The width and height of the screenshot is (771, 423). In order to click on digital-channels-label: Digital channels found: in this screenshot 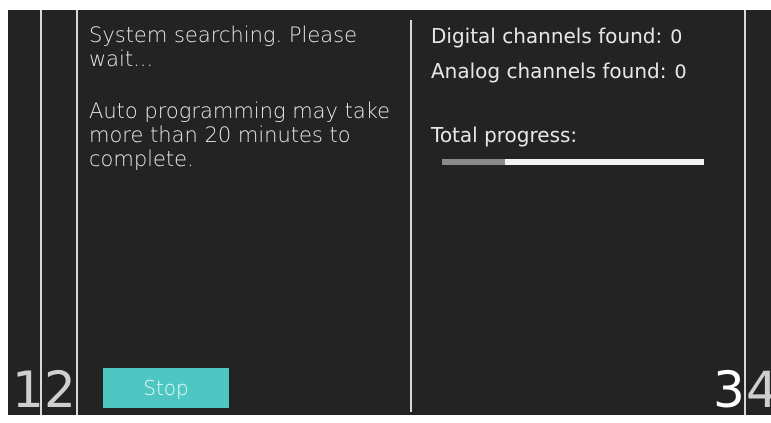, I will do `click(547, 36)`.